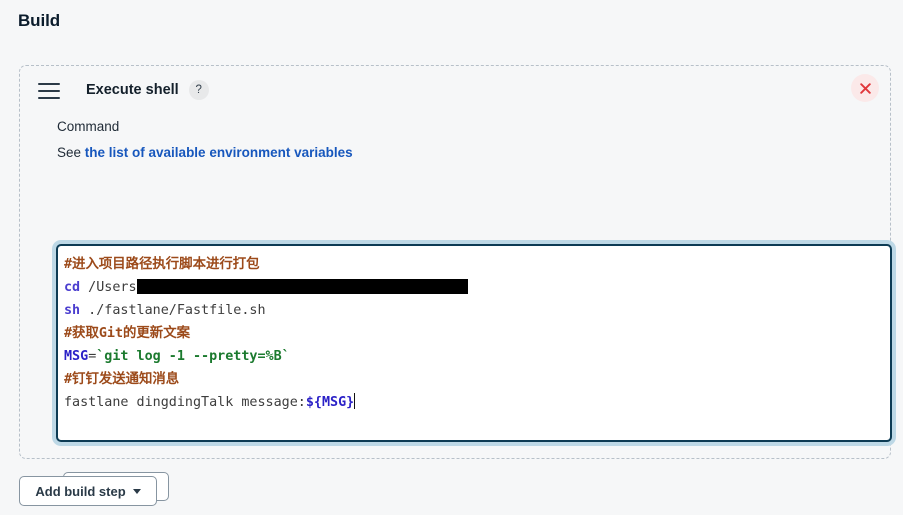  Describe the element at coordinates (76, 356) in the screenshot. I see `code-token-var: MSG` at that location.